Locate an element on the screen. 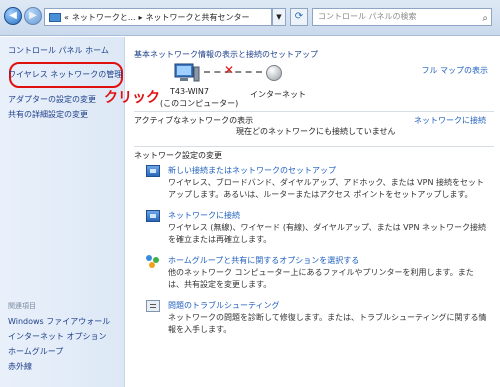  new-connection-icon is located at coordinates (153, 171).